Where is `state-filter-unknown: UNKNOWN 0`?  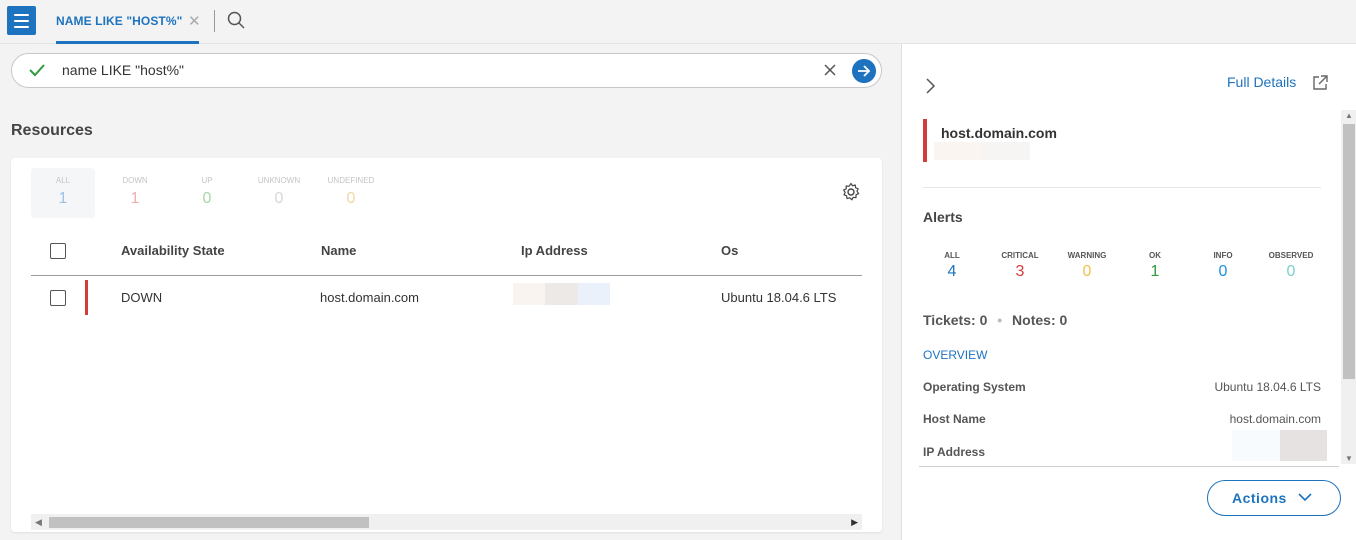 state-filter-unknown: UNKNOWN 0 is located at coordinates (279, 193).